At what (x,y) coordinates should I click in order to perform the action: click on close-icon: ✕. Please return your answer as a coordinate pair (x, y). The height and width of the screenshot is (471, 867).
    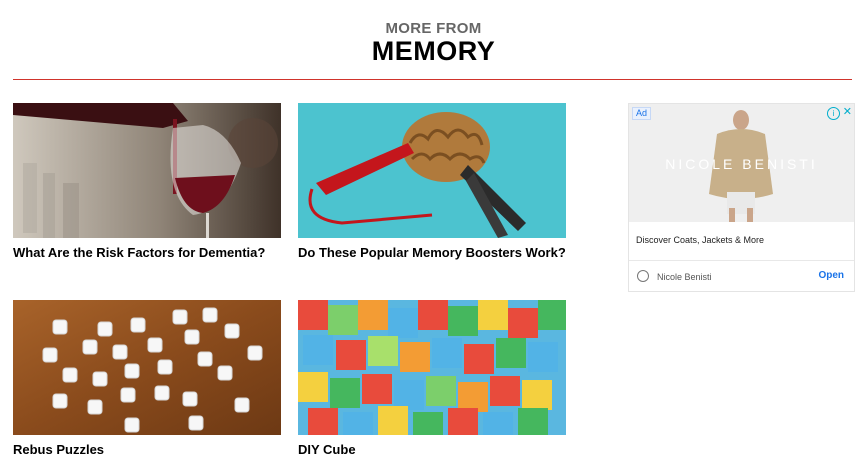
    Looking at the image, I should click on (847, 111).